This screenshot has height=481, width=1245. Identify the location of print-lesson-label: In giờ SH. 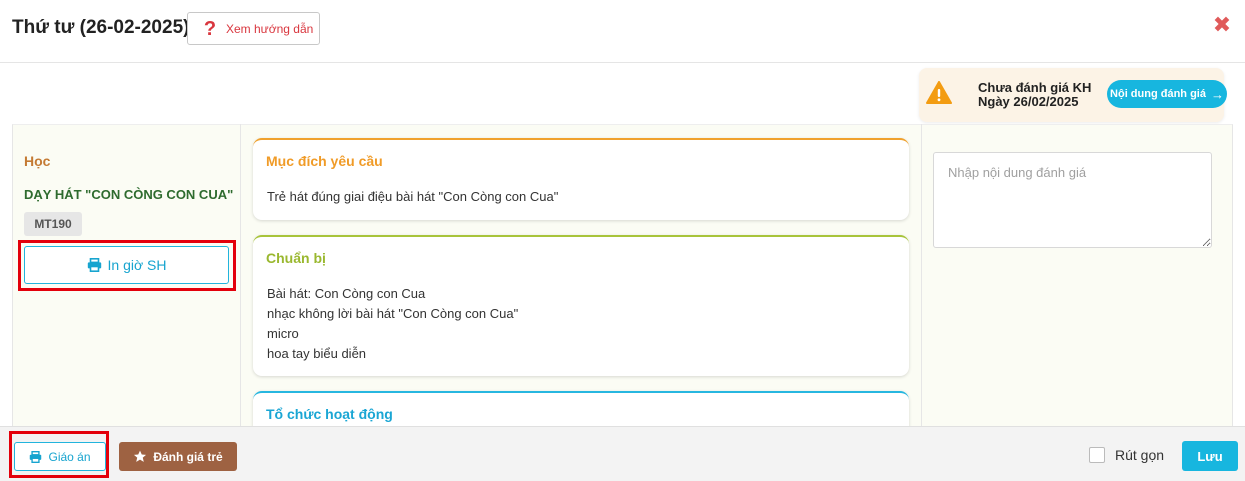
(137, 265).